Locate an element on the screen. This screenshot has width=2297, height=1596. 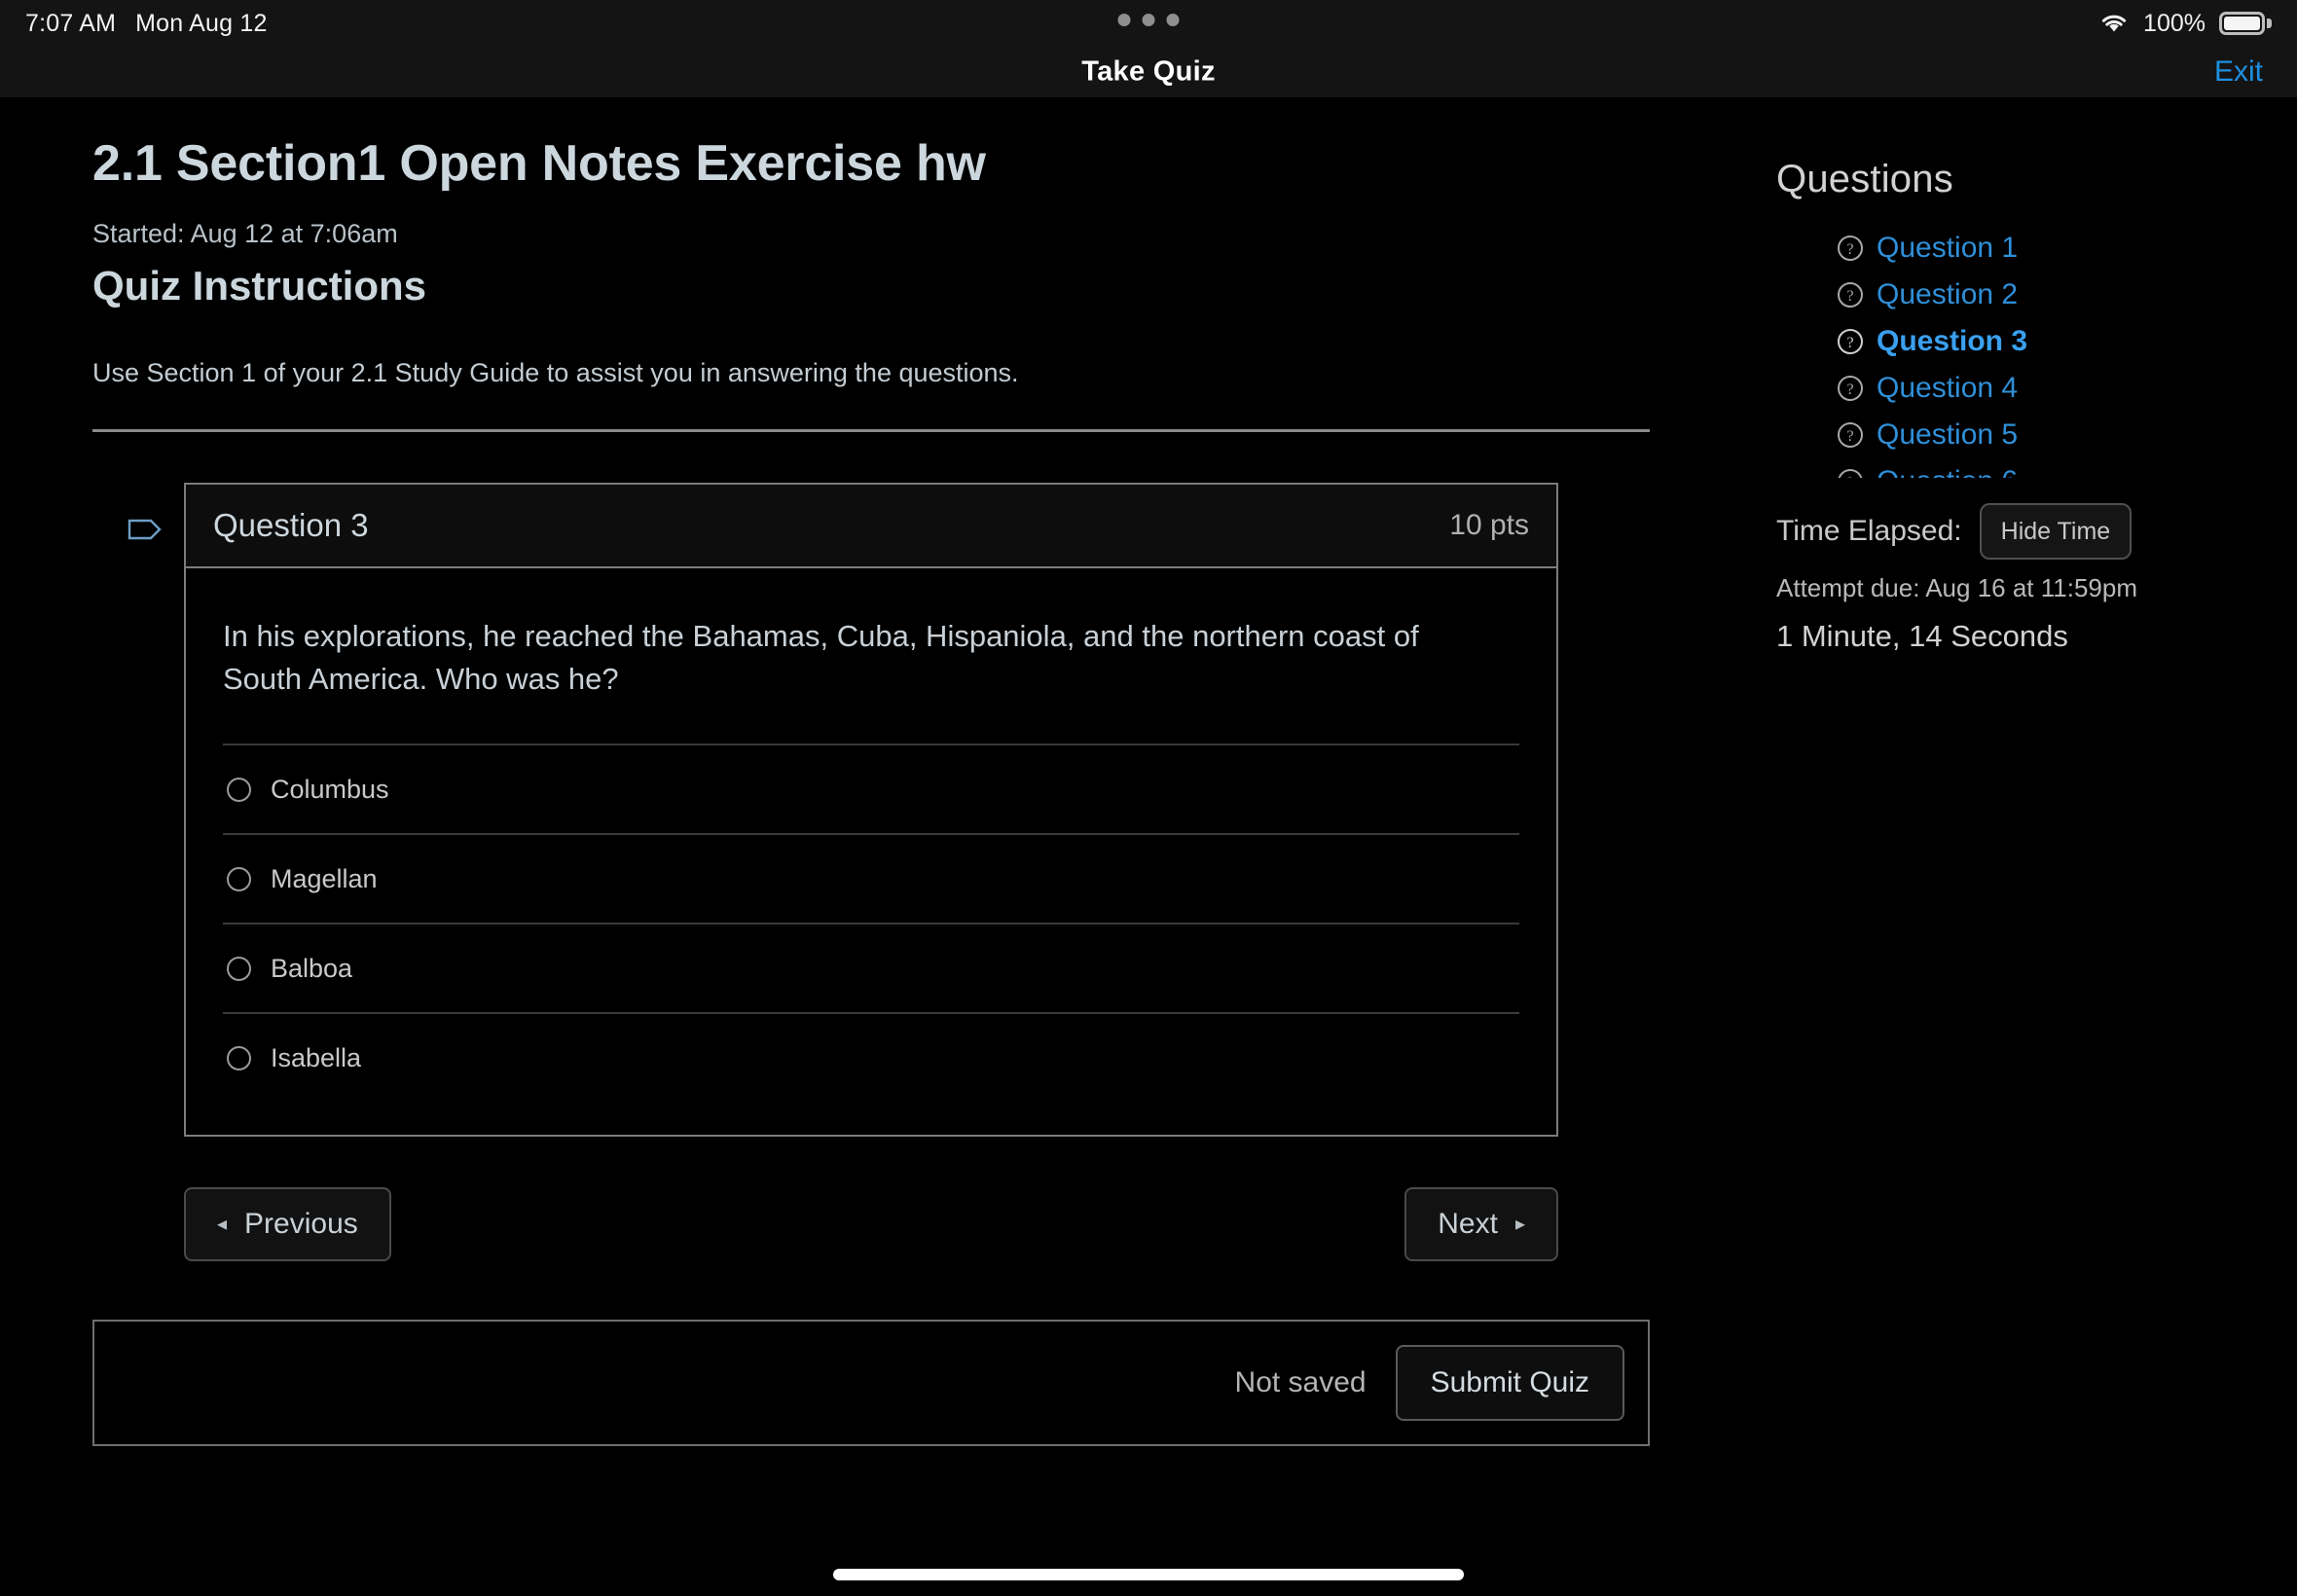
status-bar-left: 7:07 AM Mon Aug 12 is located at coordinates (146, 24).